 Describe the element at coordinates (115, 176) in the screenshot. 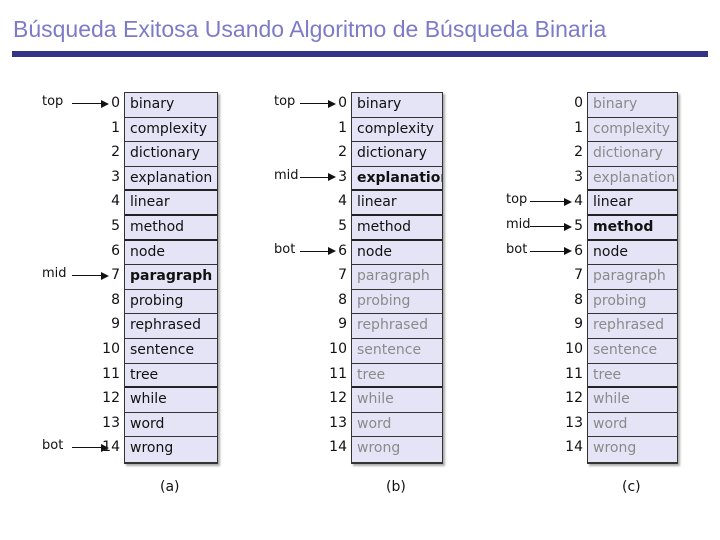

I see `array-index: 3` at that location.